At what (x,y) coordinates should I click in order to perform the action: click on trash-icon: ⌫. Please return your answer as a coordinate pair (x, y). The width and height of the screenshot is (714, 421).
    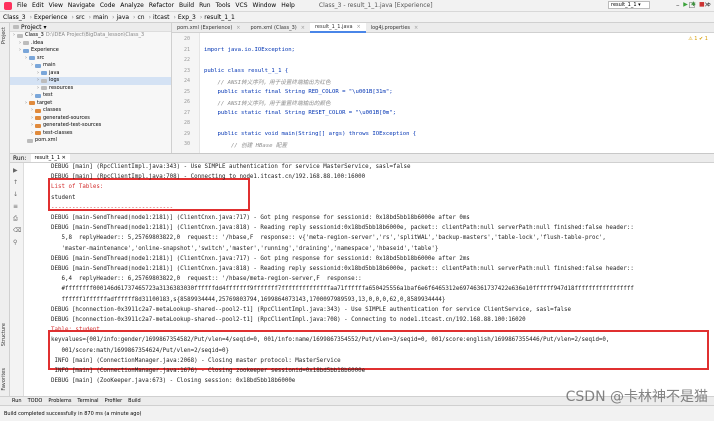
    Looking at the image, I should click on (17, 230).